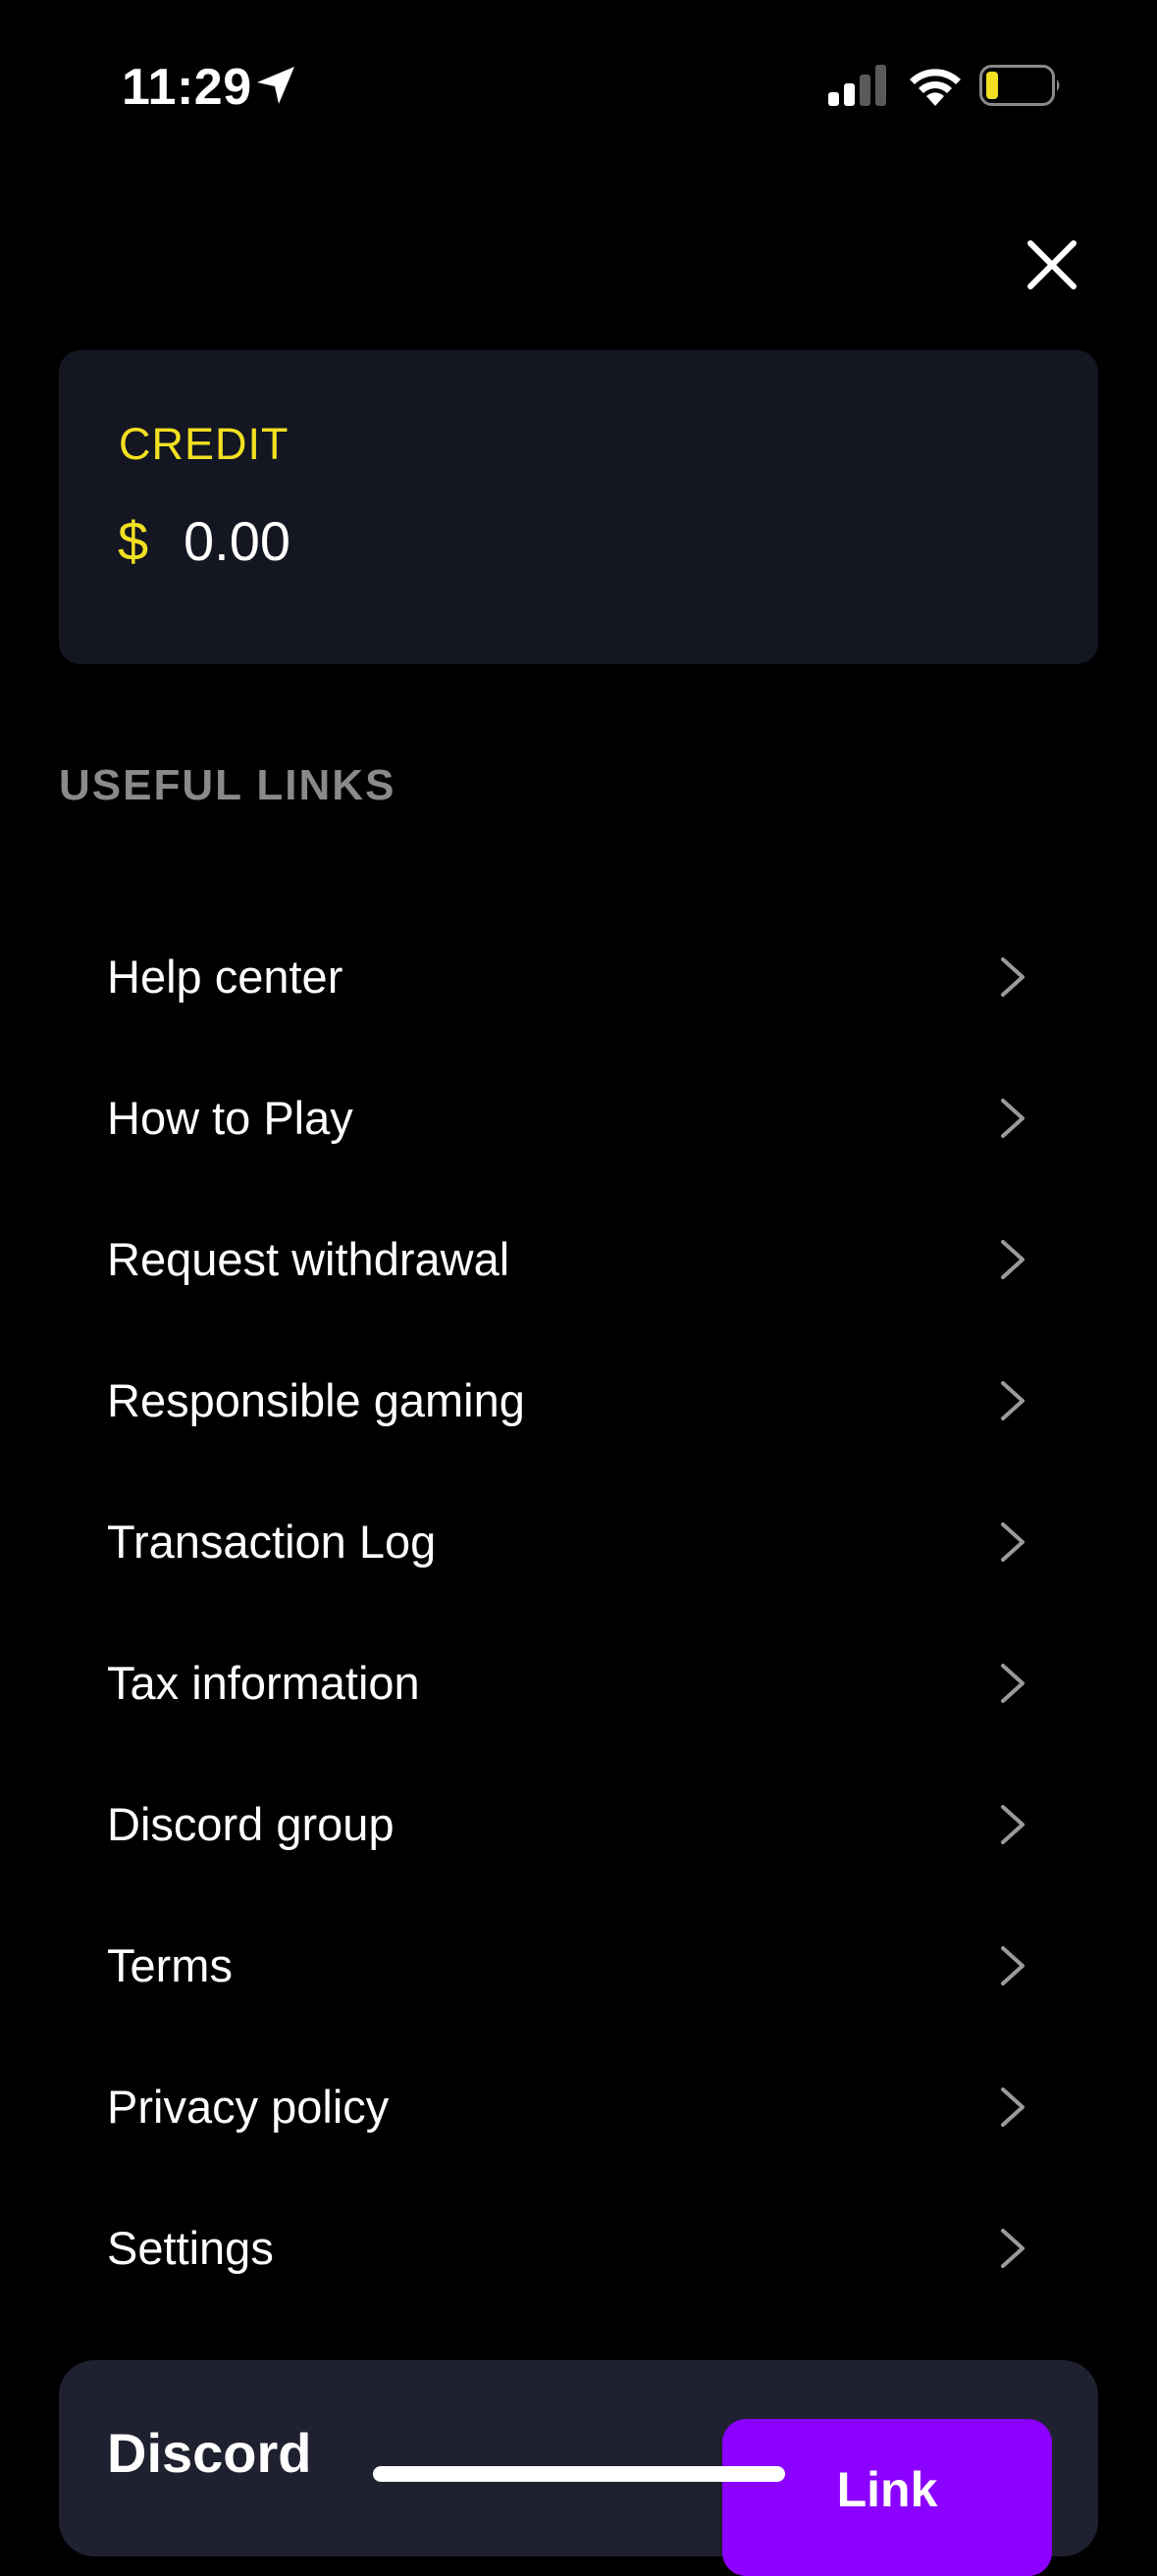  I want to click on credit-currency-symbol: $, so click(134, 541).